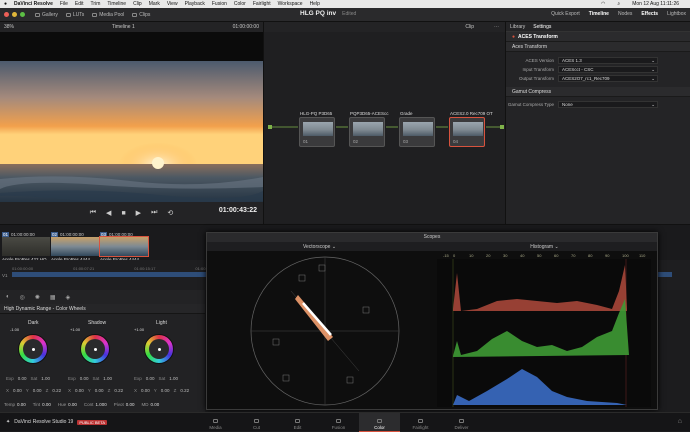 The image size is (690, 432). What do you see at coordinates (195, 4) in the screenshot?
I see `menu-playback: Playback` at bounding box center [195, 4].